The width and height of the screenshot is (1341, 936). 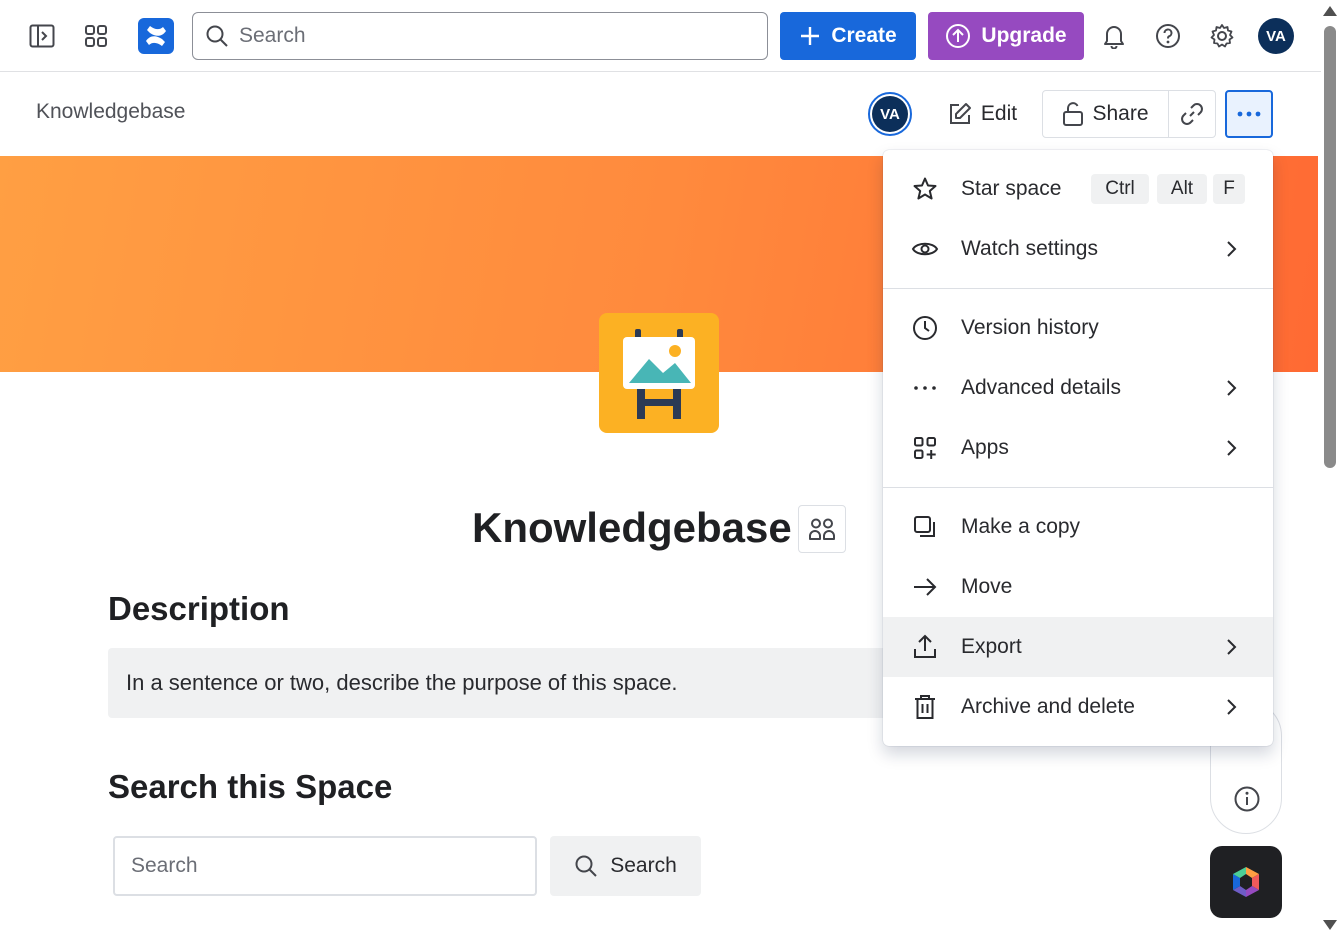 I want to click on shortcut-key-f: F, so click(x=1229, y=189).